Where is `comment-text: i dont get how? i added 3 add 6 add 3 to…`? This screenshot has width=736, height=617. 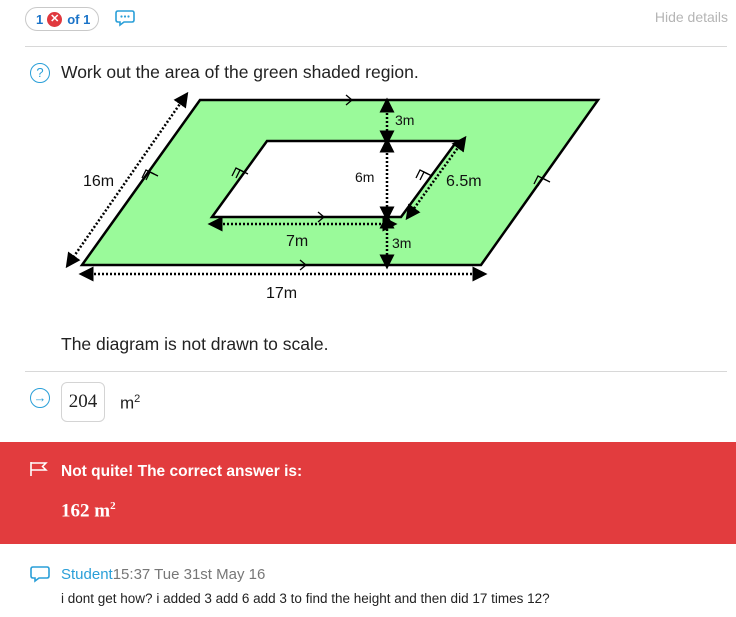
comment-text: i dont get how? i added 3 add 6 add 3 to… is located at coordinates (305, 598).